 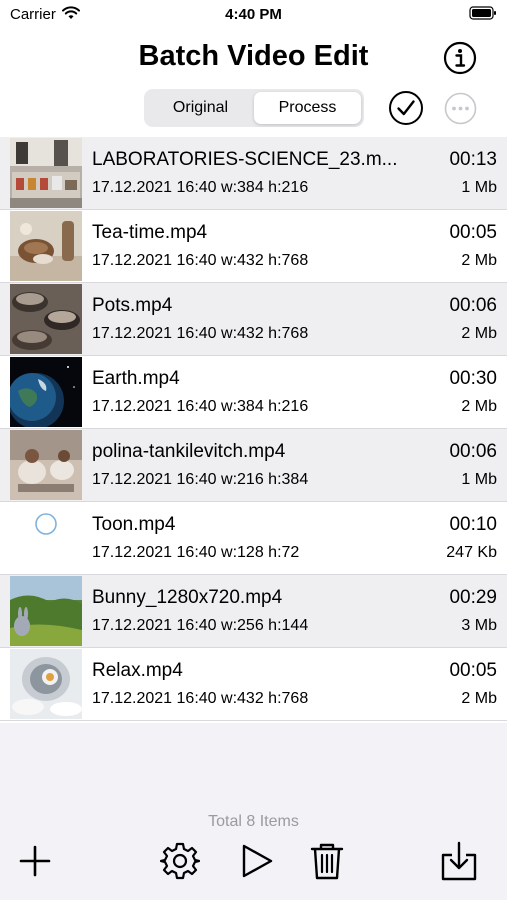 What do you see at coordinates (473, 378) in the screenshot?
I see `video-duration: 00:30` at bounding box center [473, 378].